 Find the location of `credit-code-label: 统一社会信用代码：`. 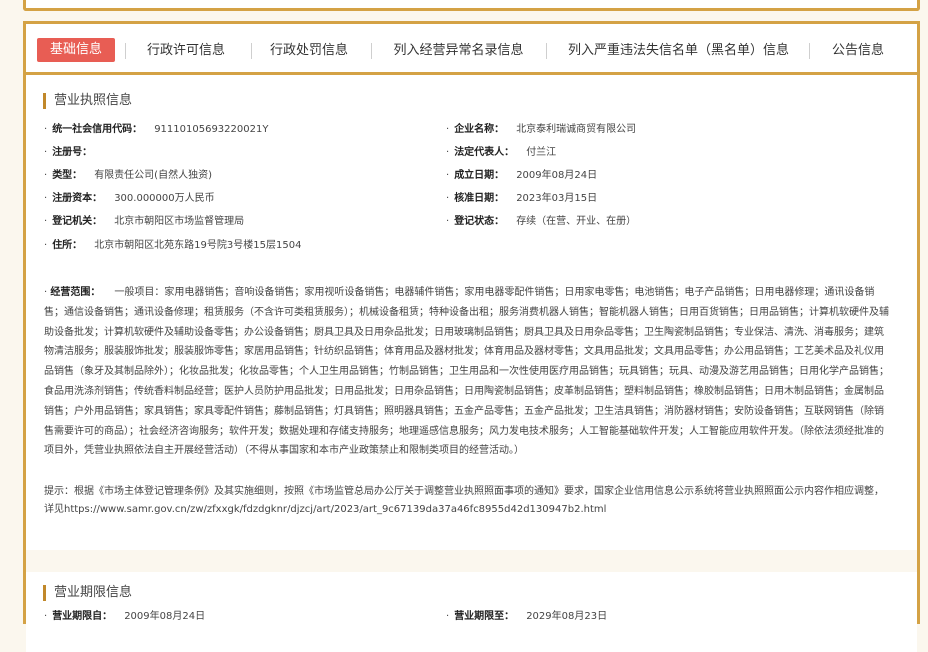

credit-code-label: 统一社会信用代码： is located at coordinates (97, 129).